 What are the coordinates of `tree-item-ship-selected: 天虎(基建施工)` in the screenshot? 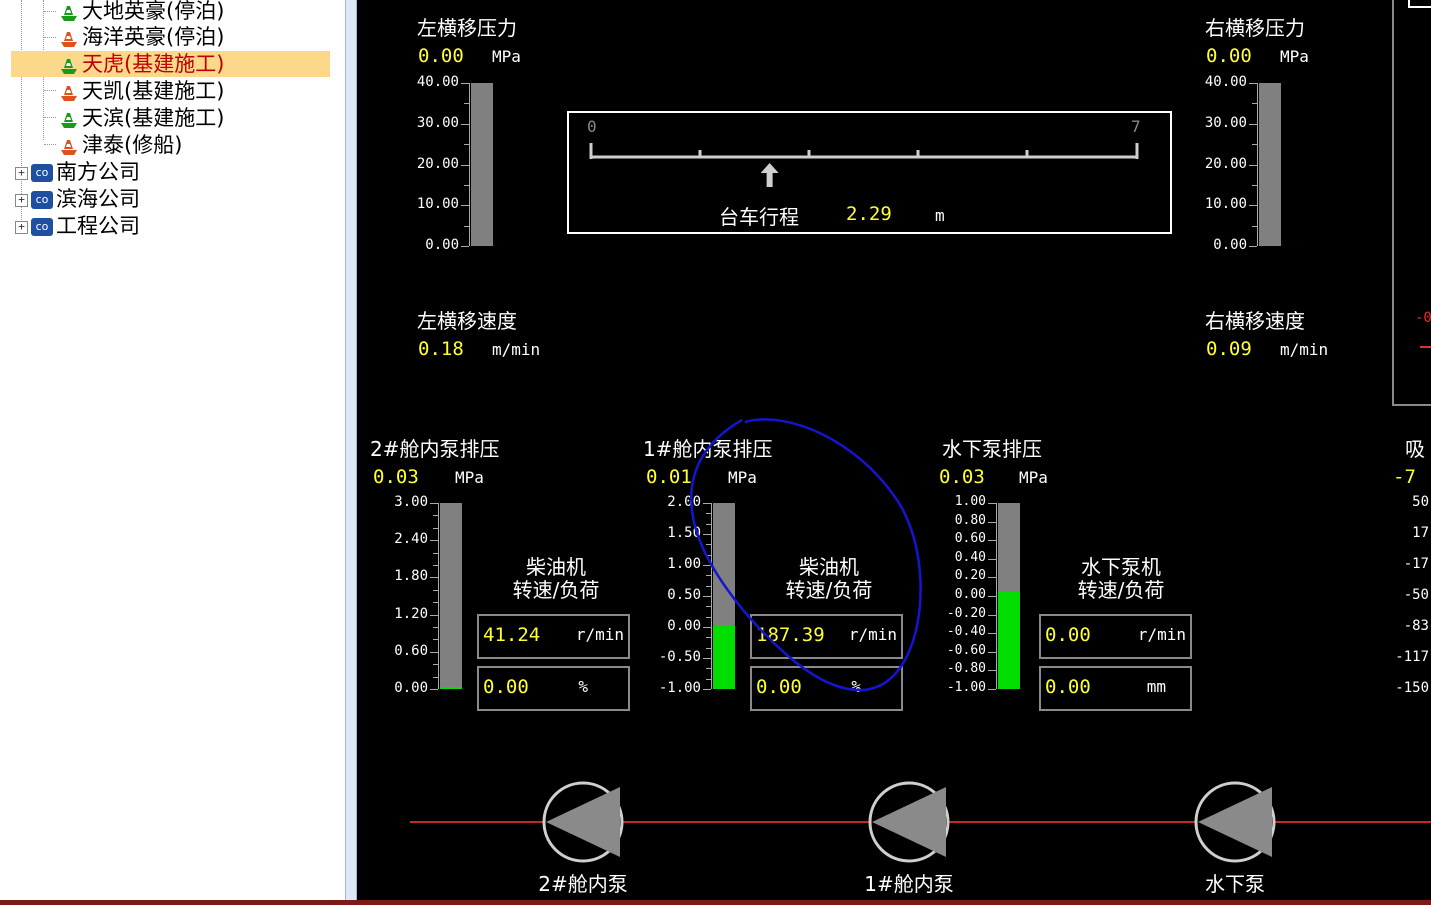 It's located at (170, 64).